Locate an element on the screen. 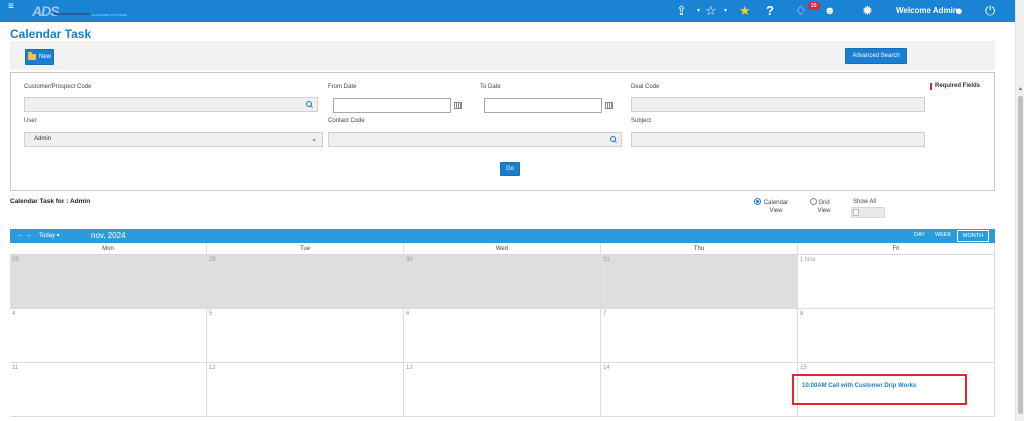 The width and height of the screenshot is (1024, 421). calendar-toolbar: ← → Today ▾ nov, 2024 DAY WEEK MONTH is located at coordinates (502, 236).